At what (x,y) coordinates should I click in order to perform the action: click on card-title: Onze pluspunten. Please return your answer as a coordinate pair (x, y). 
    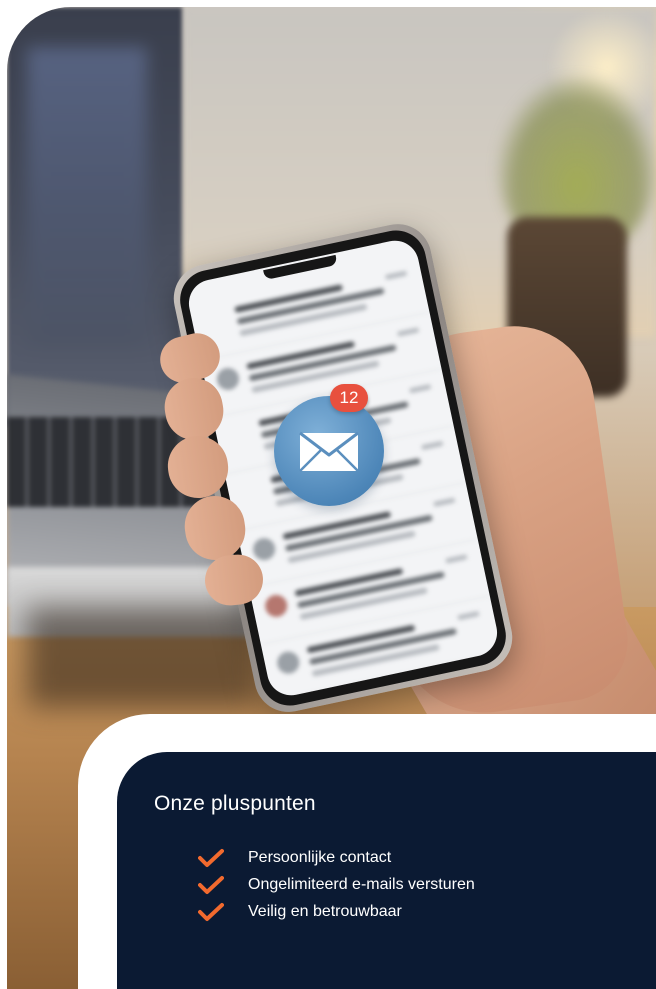
    Looking at the image, I should click on (235, 803).